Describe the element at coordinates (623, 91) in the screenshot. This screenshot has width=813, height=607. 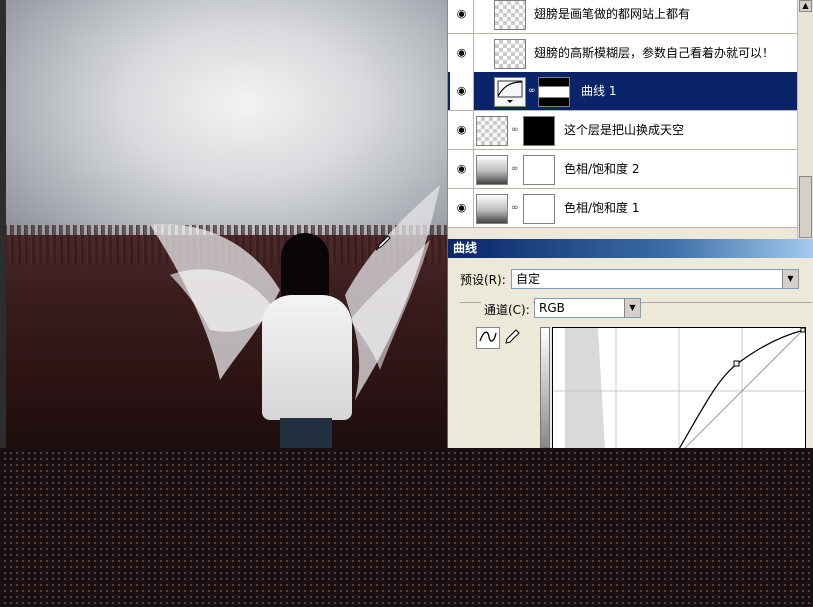
I see `layer-row-selected: ◉ ∞ 曲线 1` at that location.